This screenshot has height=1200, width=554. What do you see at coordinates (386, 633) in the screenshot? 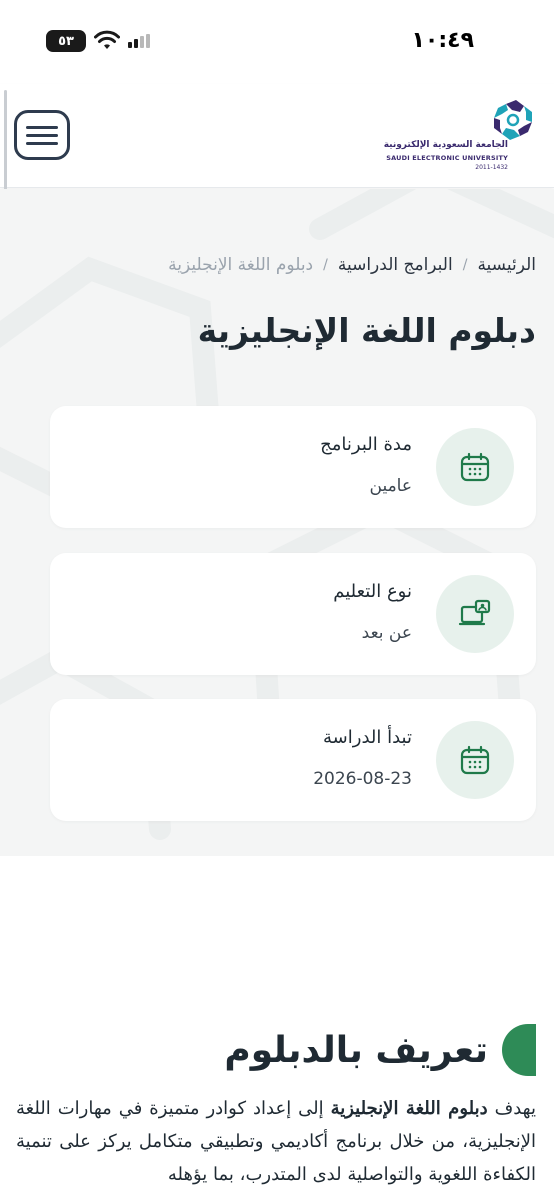
I see `info-value: عن بعد` at bounding box center [386, 633].